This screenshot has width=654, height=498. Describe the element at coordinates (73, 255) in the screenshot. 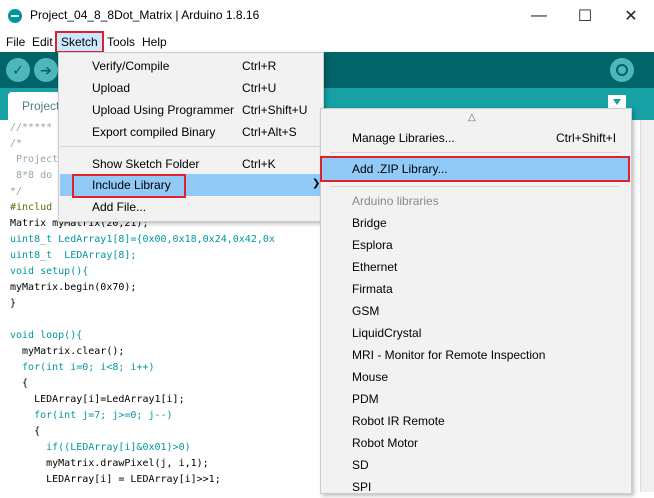

I see `code-line: uint8_t LEDArray[8];` at that location.